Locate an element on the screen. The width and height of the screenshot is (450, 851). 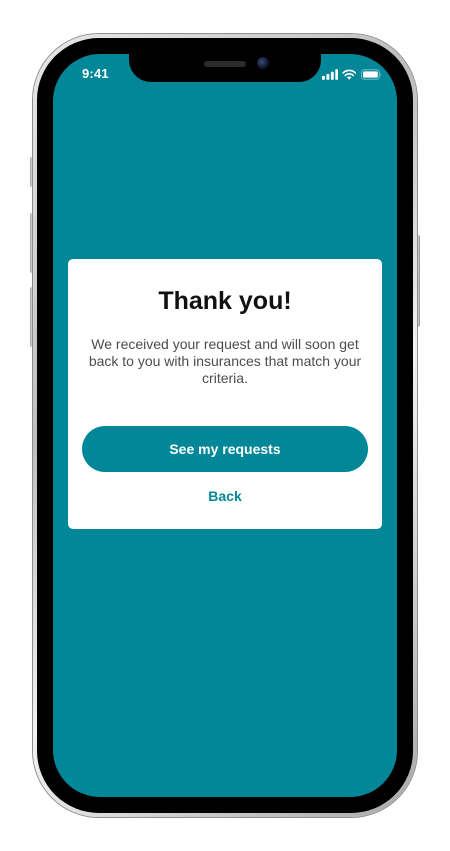
battery-icon is located at coordinates (371, 74).